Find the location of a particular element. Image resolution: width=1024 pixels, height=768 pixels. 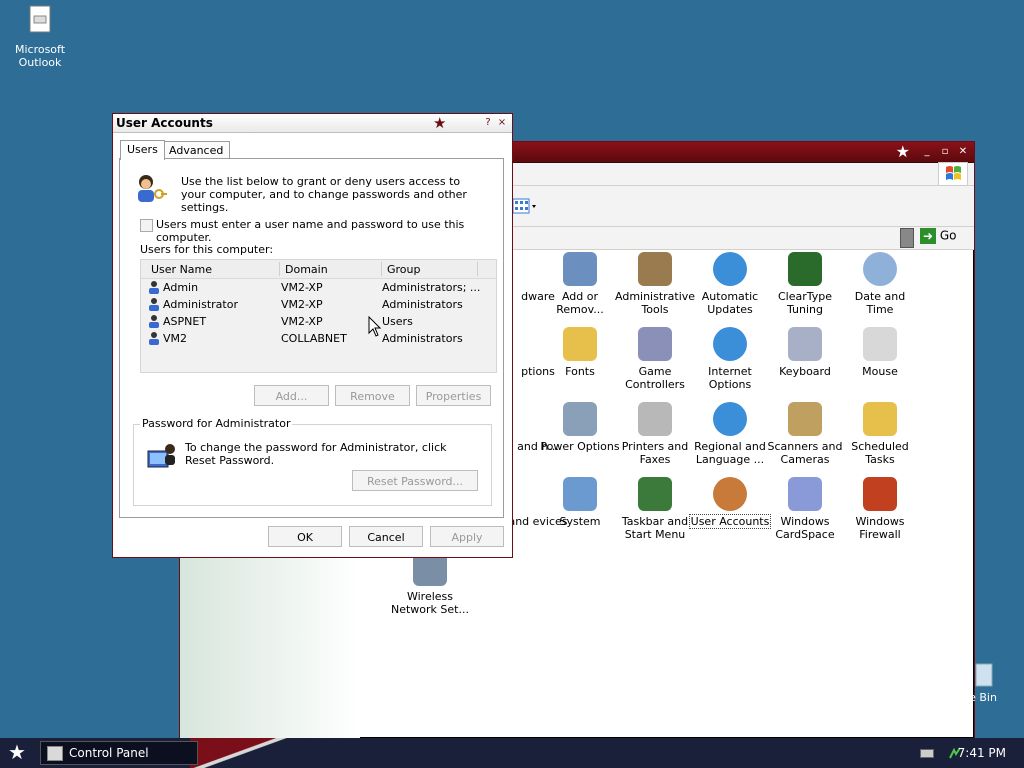

close-button: ✕ is located at coordinates (963, 152).